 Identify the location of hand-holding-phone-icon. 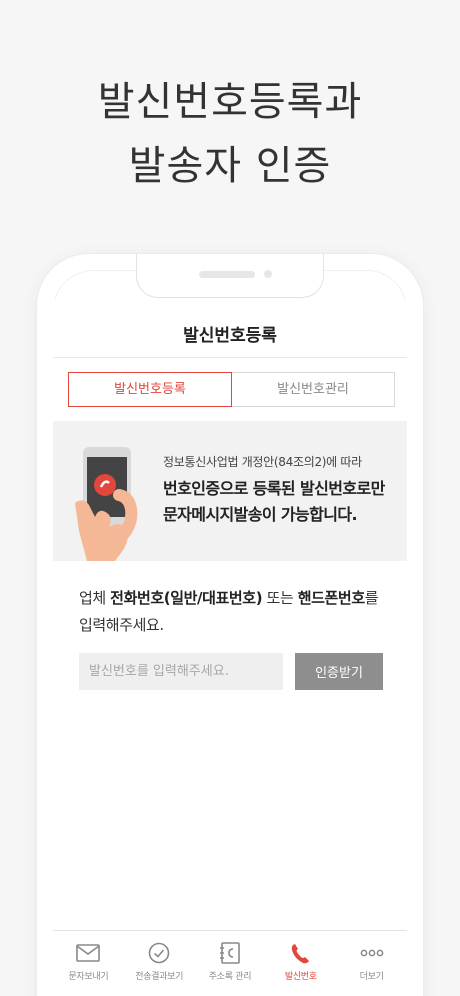
(111, 502).